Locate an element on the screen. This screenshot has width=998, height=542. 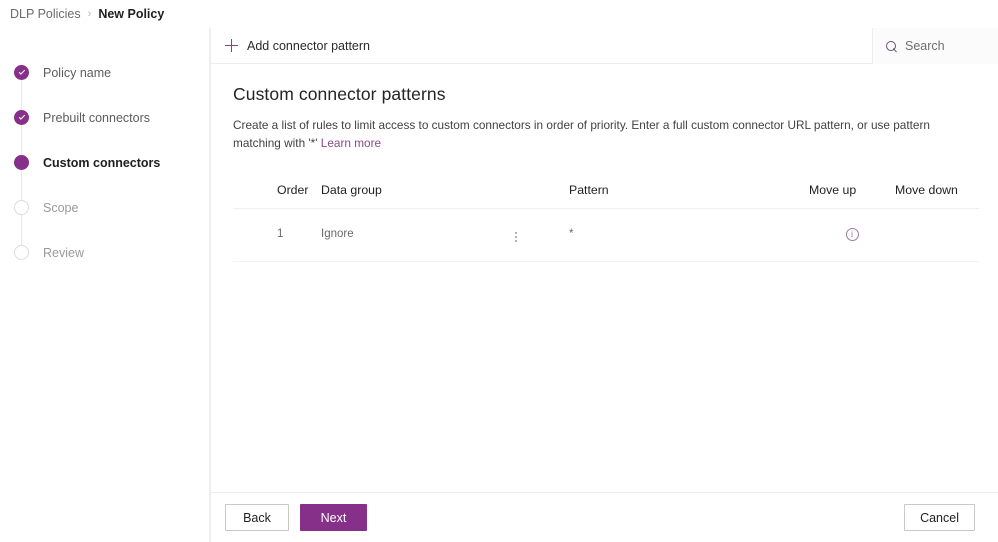
sidebar-item-label: Policy name is located at coordinates (77, 72).